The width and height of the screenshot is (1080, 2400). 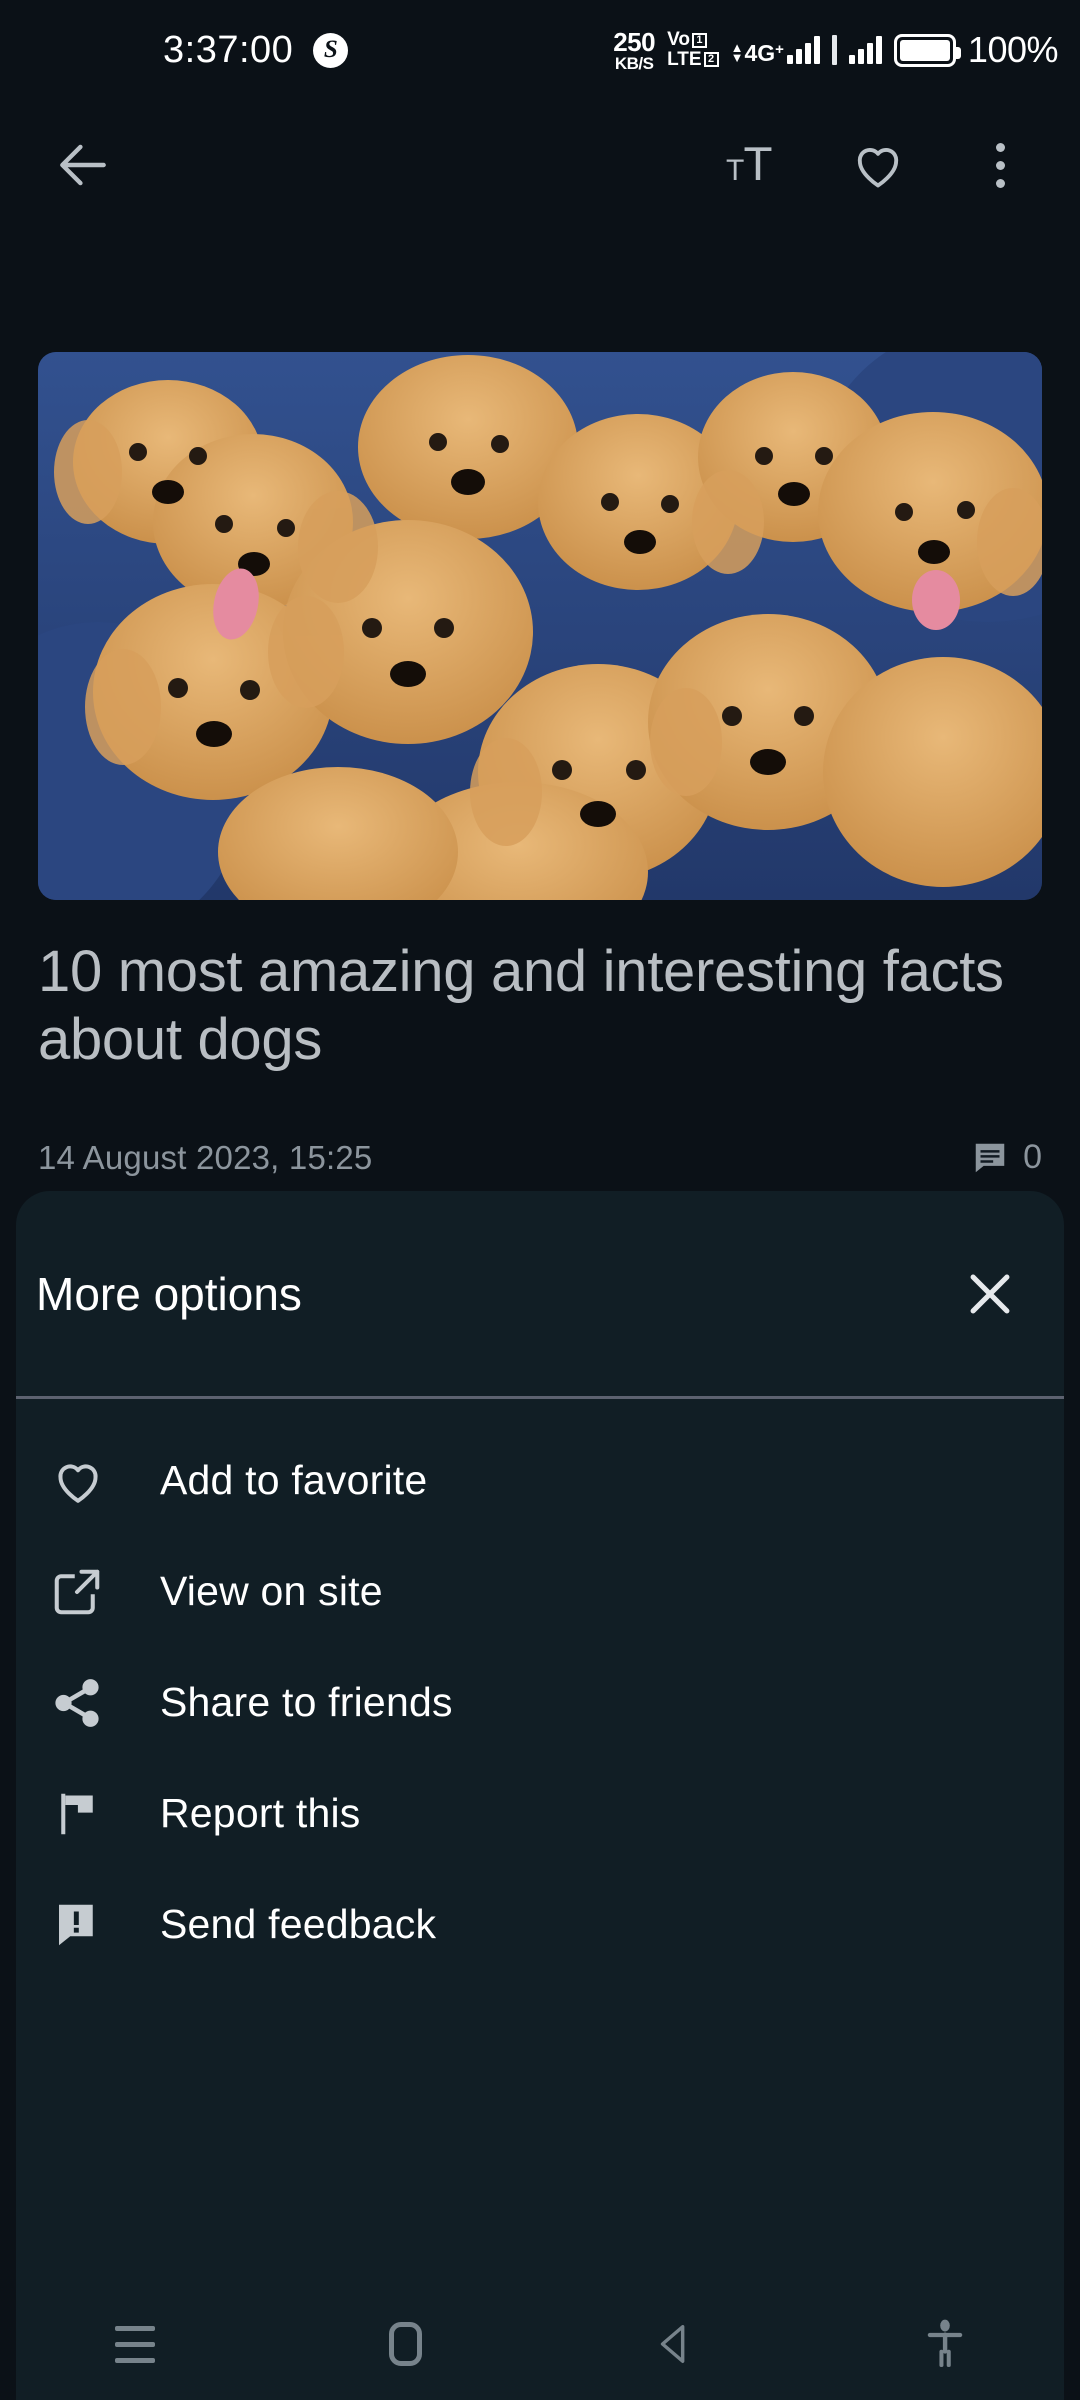 What do you see at coordinates (97, 1703) in the screenshot?
I see `share-icon` at bounding box center [97, 1703].